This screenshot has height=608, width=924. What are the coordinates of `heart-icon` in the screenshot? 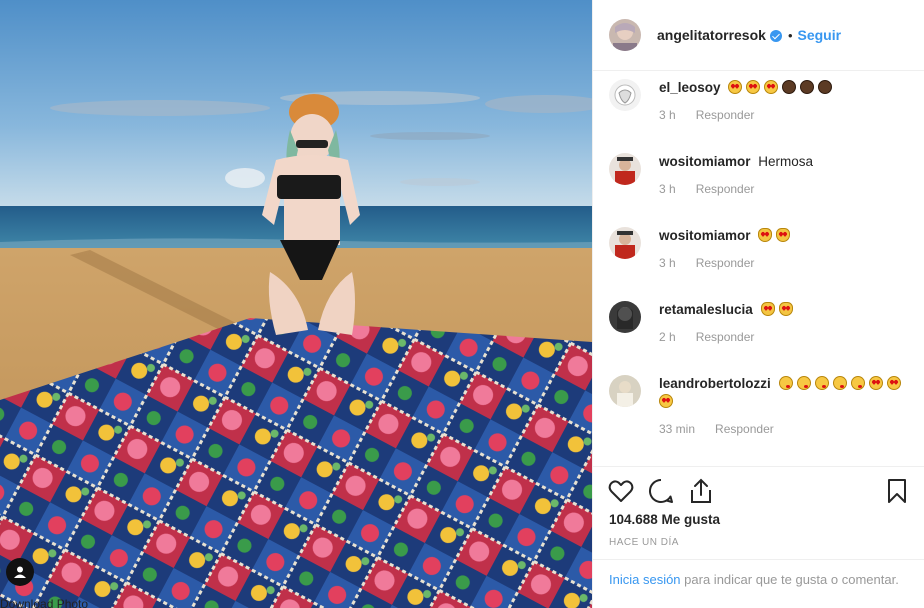 It's located at (621, 491).